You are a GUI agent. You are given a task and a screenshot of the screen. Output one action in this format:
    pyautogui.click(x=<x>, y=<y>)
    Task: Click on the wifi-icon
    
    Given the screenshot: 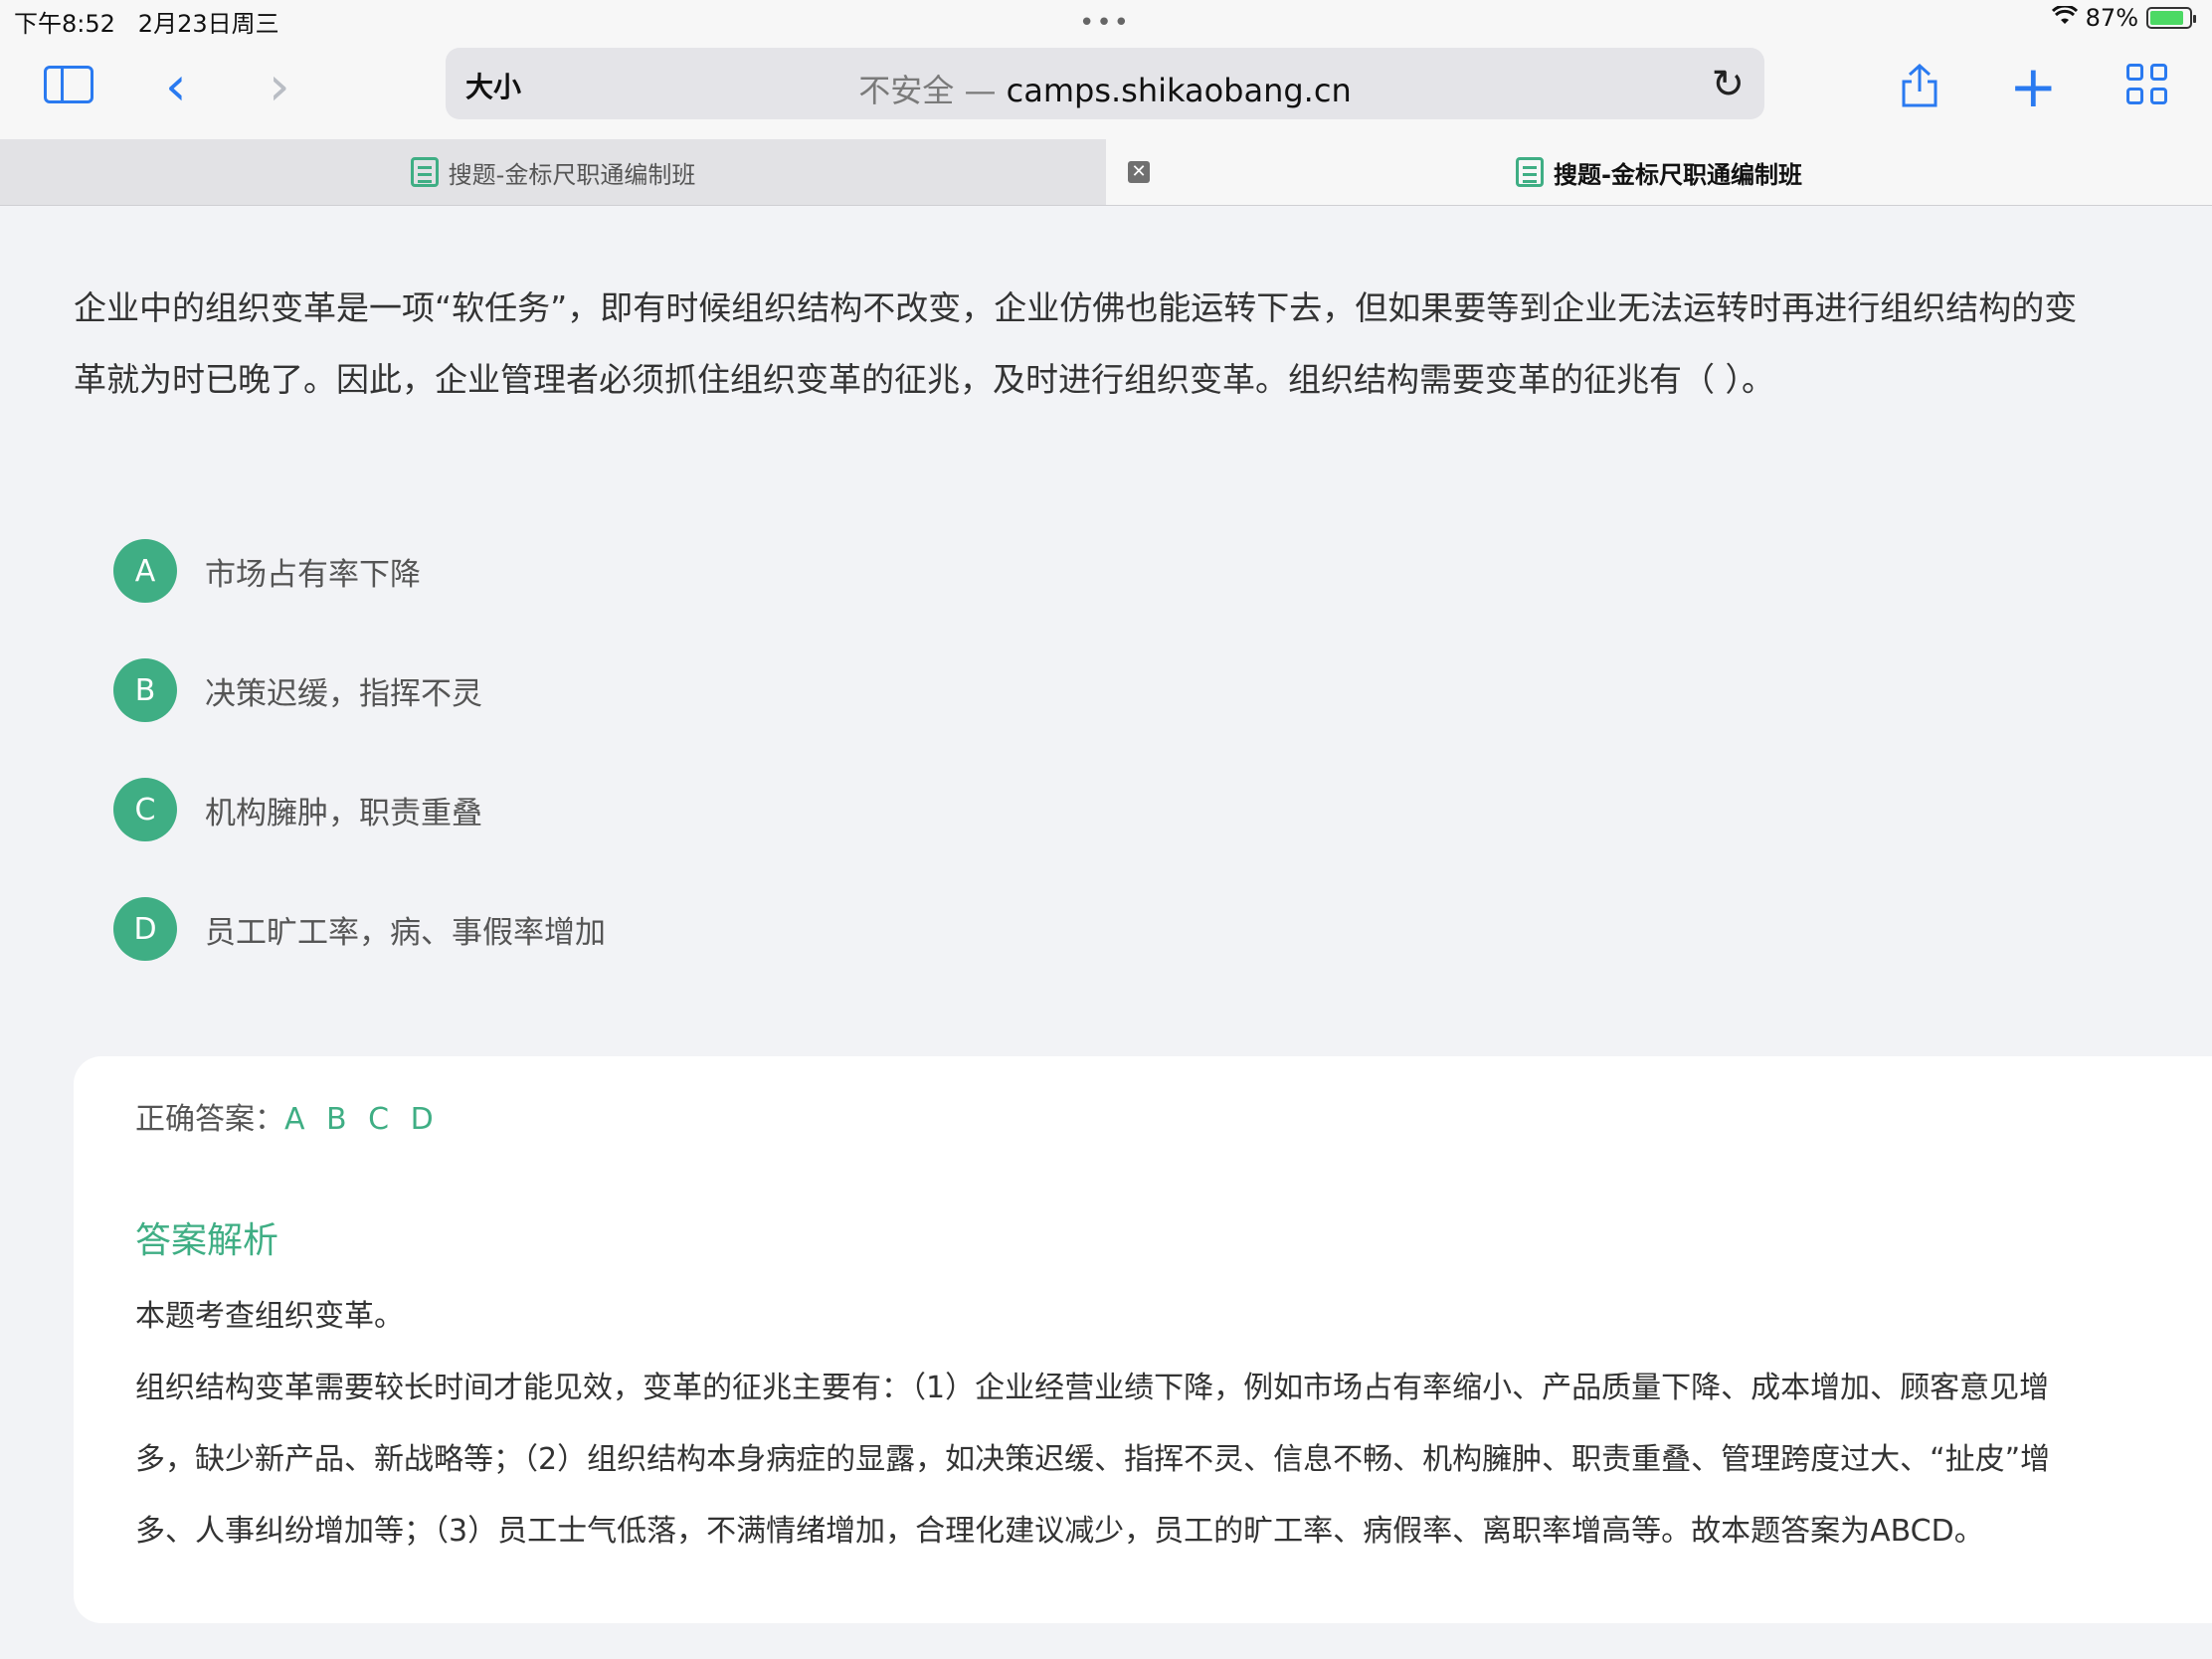 What is the action you would take?
    pyautogui.click(x=2064, y=18)
    